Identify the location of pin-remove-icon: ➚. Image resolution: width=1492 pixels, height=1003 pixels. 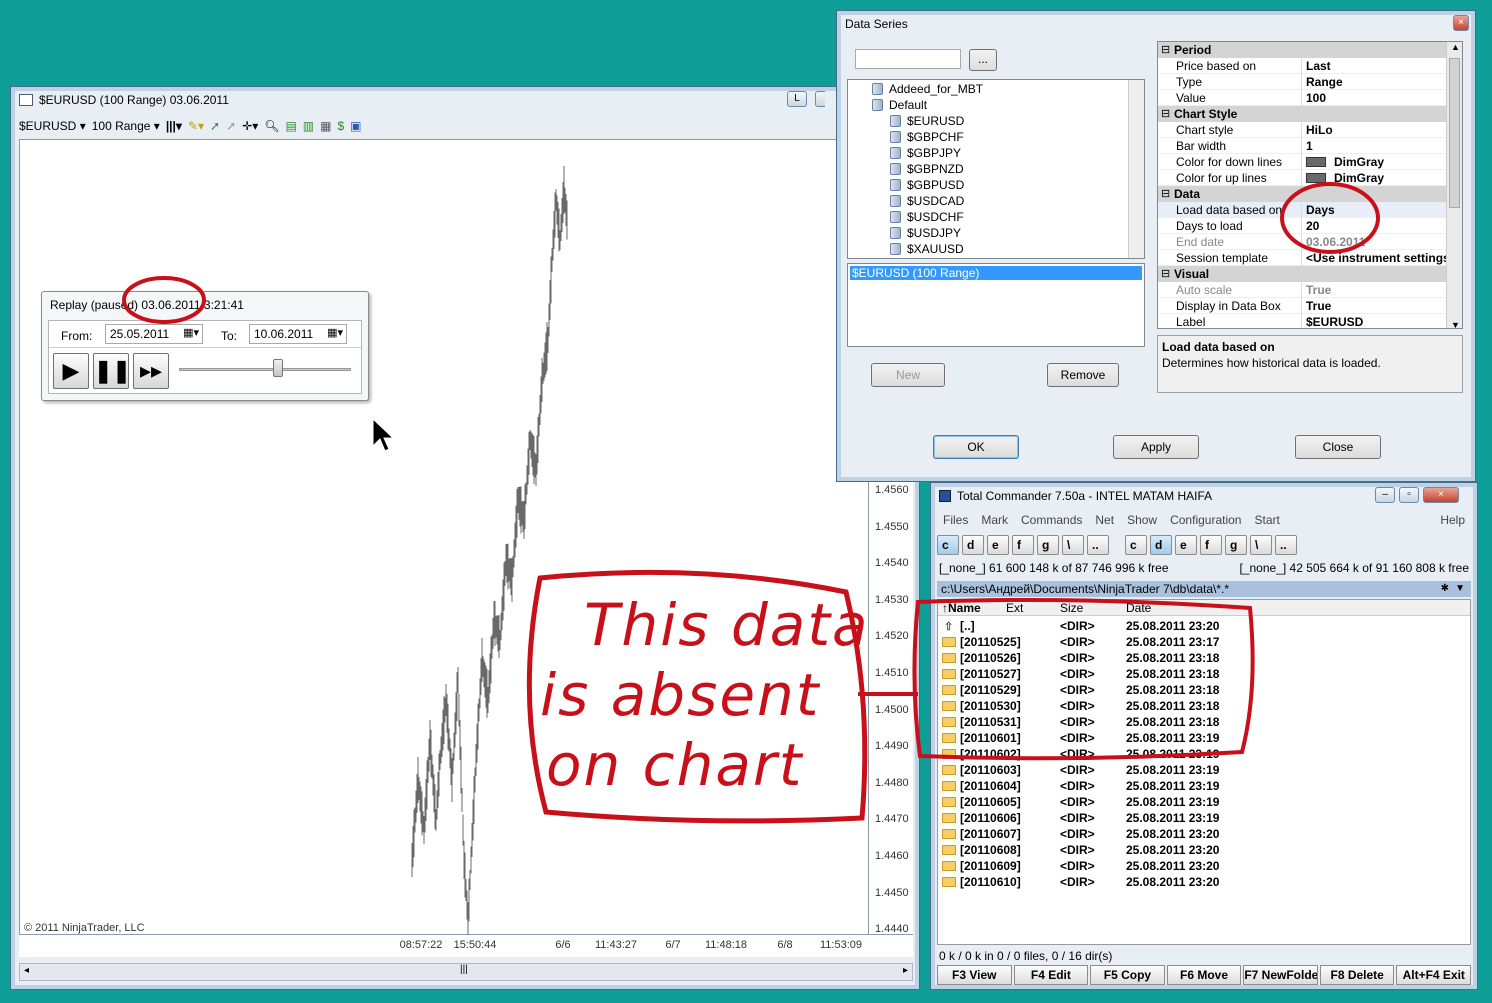
(231, 126).